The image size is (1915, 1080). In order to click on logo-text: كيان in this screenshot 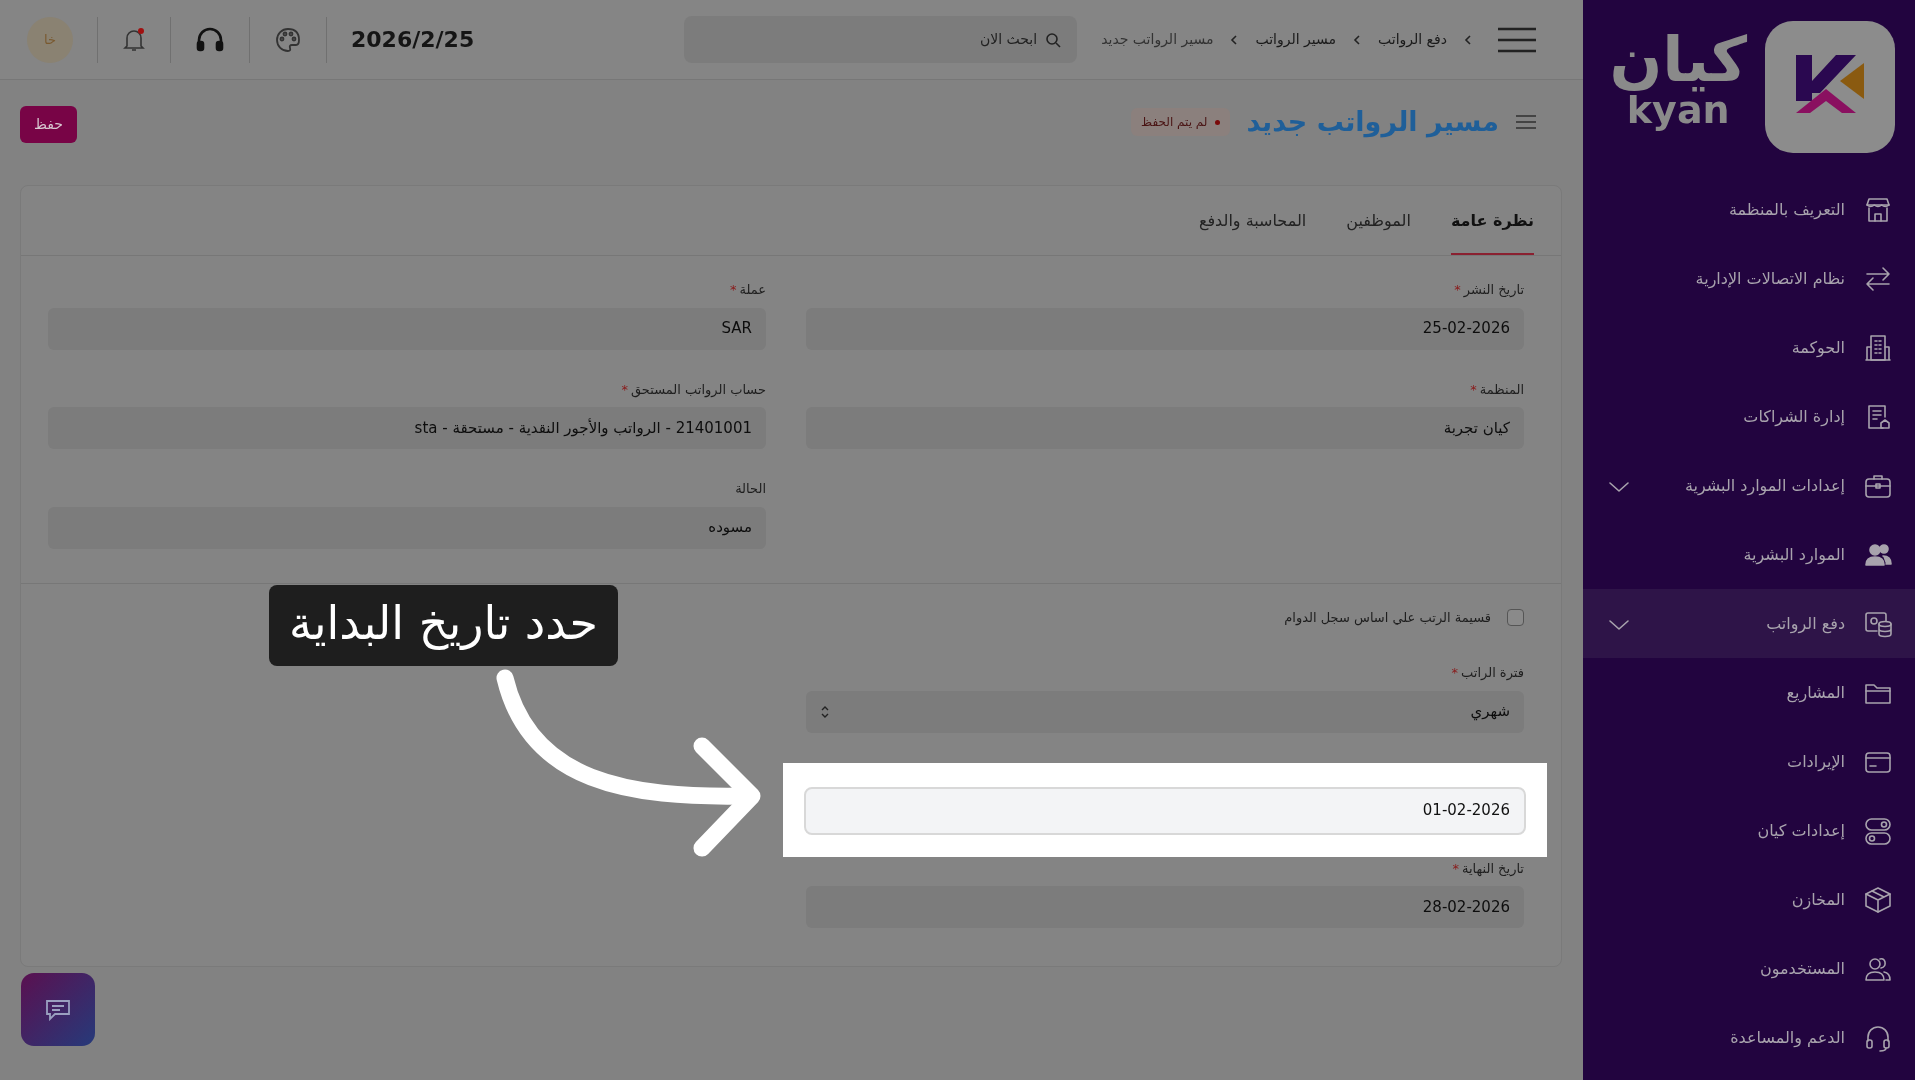, I will do `click(1678, 60)`.